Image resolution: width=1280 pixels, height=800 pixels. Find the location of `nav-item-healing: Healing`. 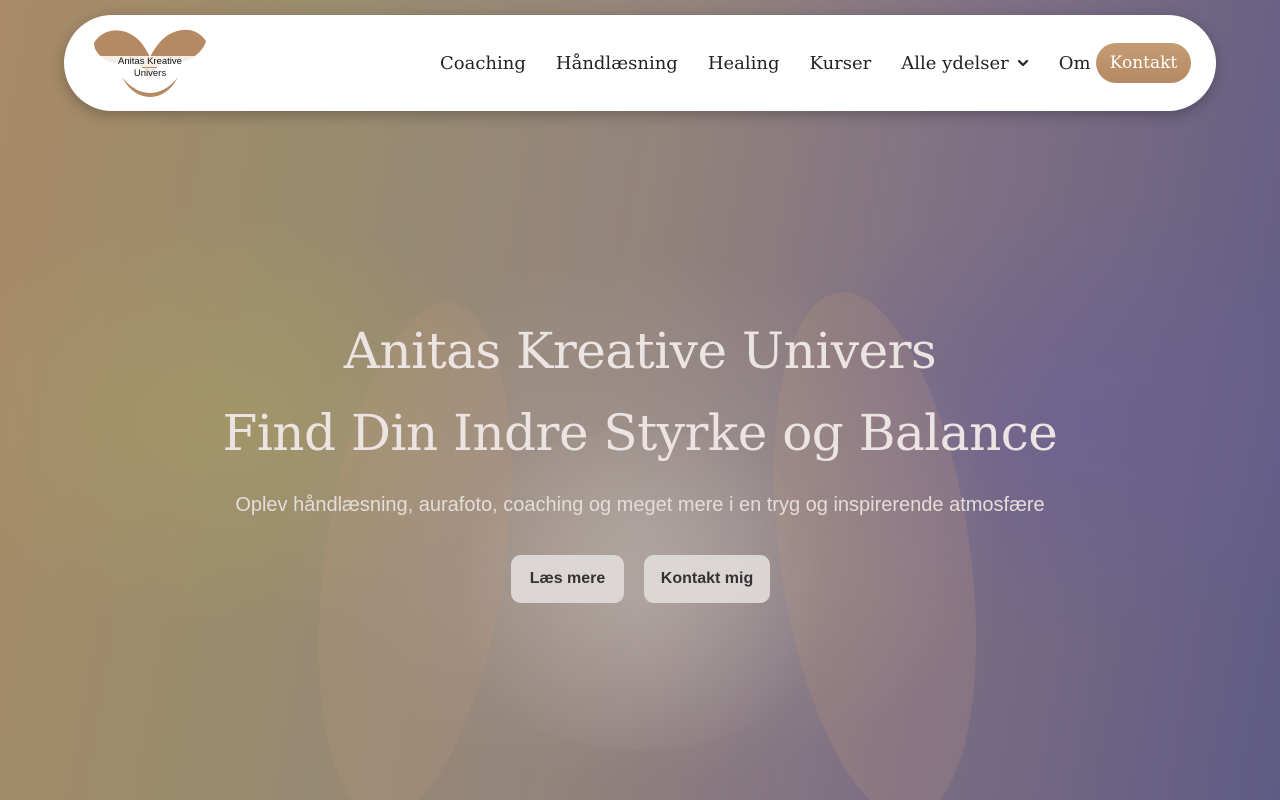

nav-item-healing: Healing is located at coordinates (744, 63).